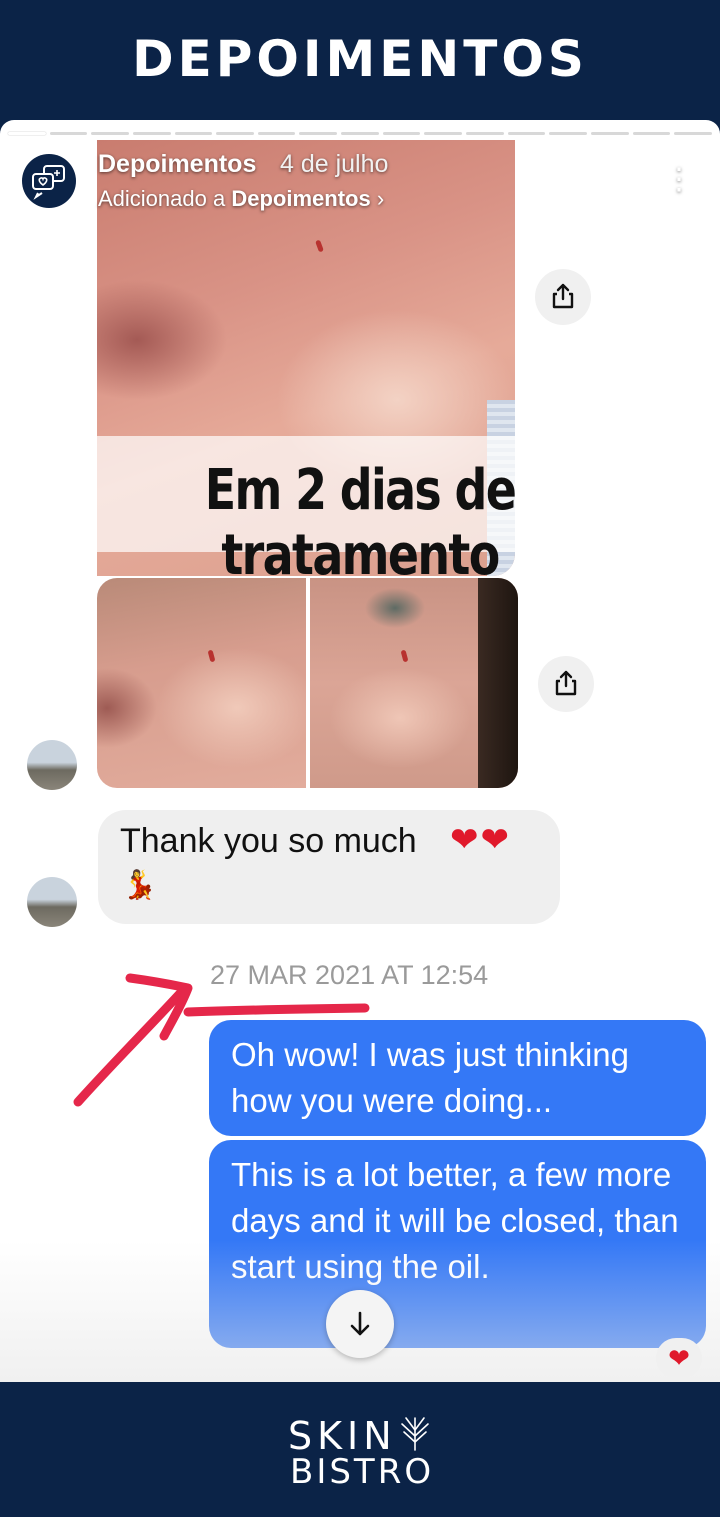 The width and height of the screenshot is (720, 1517). I want to click on chat-photo-before, so click(201, 683).